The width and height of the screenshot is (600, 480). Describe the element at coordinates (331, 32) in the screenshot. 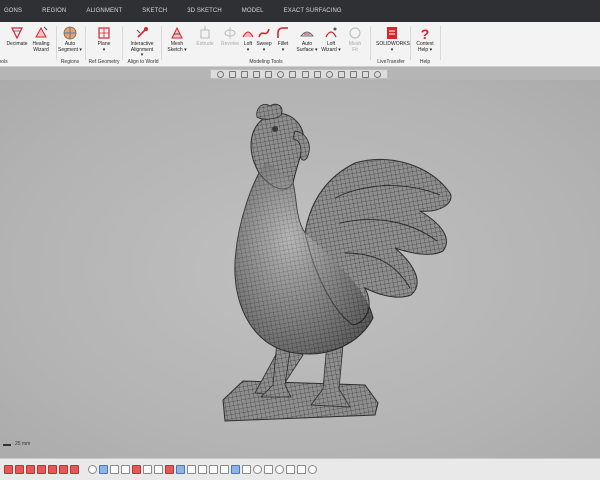

I see `loft-wizard-icon` at that location.